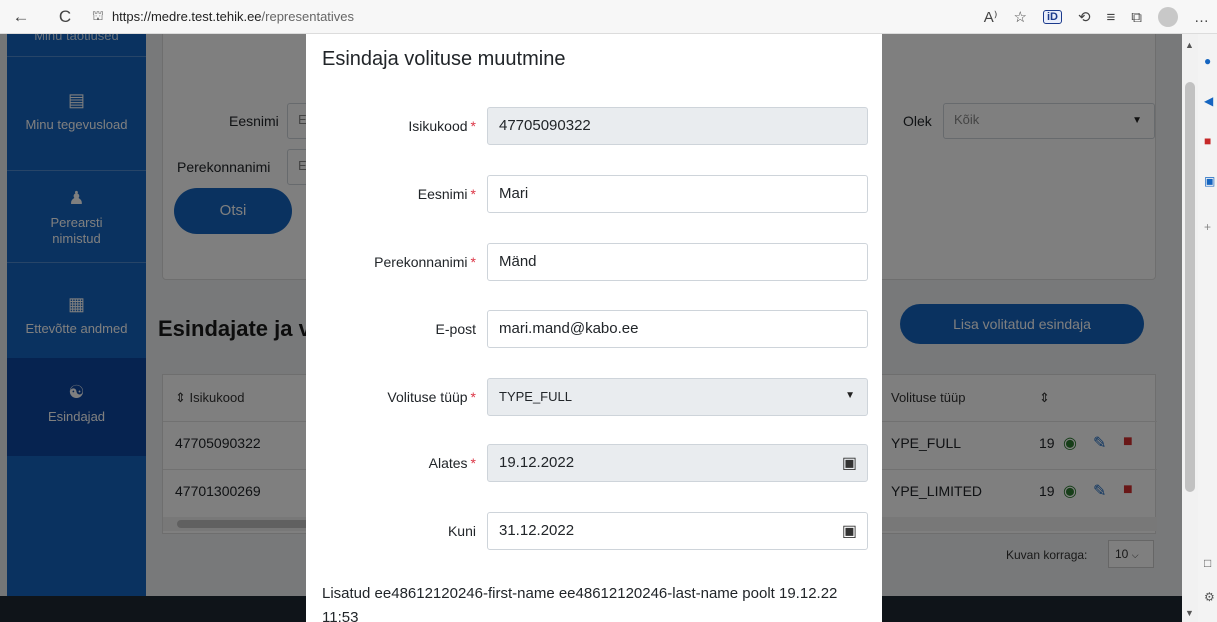 The width and height of the screenshot is (1217, 622). What do you see at coordinates (391, 463) in the screenshot?
I see `alates-label: Alates *` at bounding box center [391, 463].